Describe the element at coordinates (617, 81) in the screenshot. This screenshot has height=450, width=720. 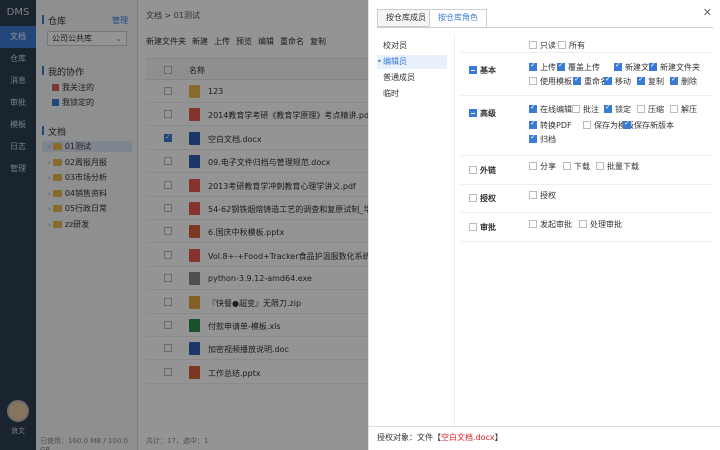
I see `permission-checkbox: 移动` at that location.